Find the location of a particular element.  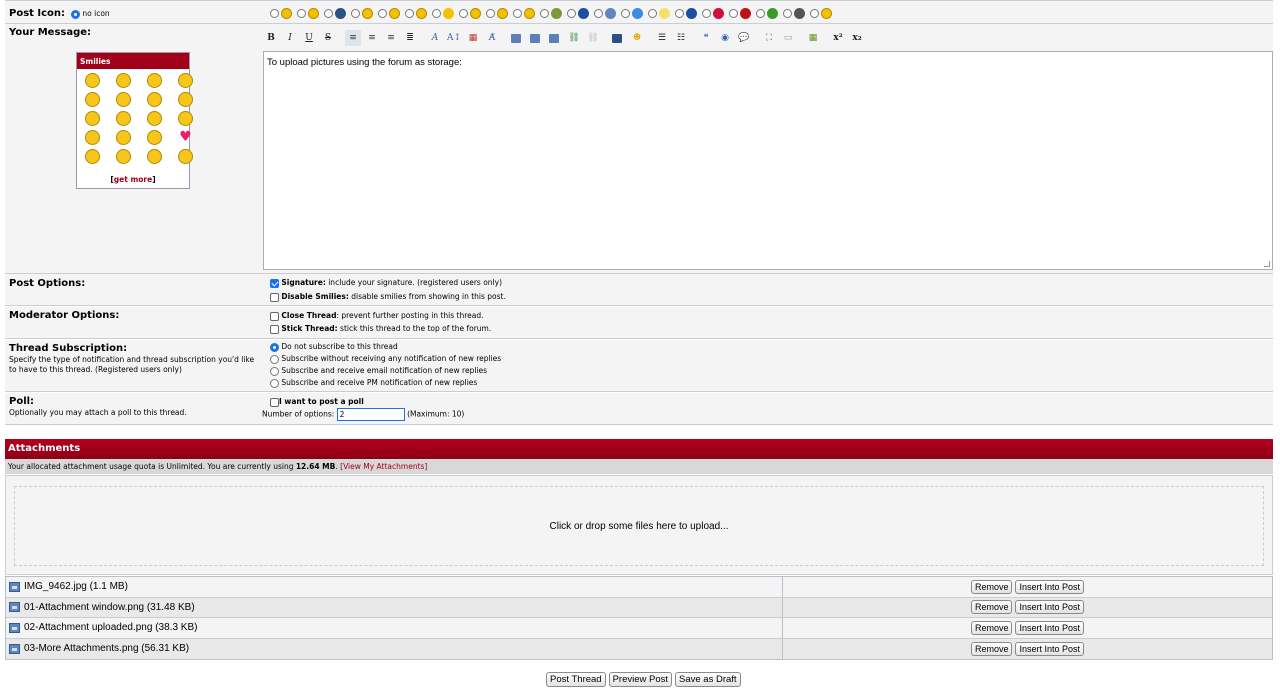

unlink-icon: ⛓ is located at coordinates (593, 38).